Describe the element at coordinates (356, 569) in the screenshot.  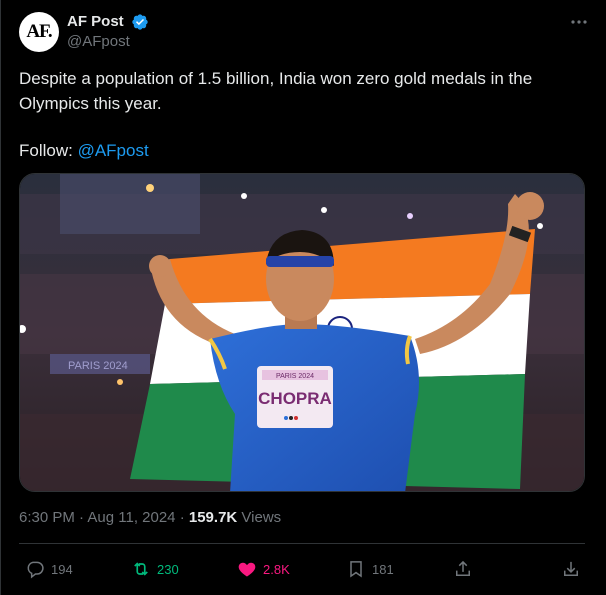
I see `bookmark-icon` at that location.